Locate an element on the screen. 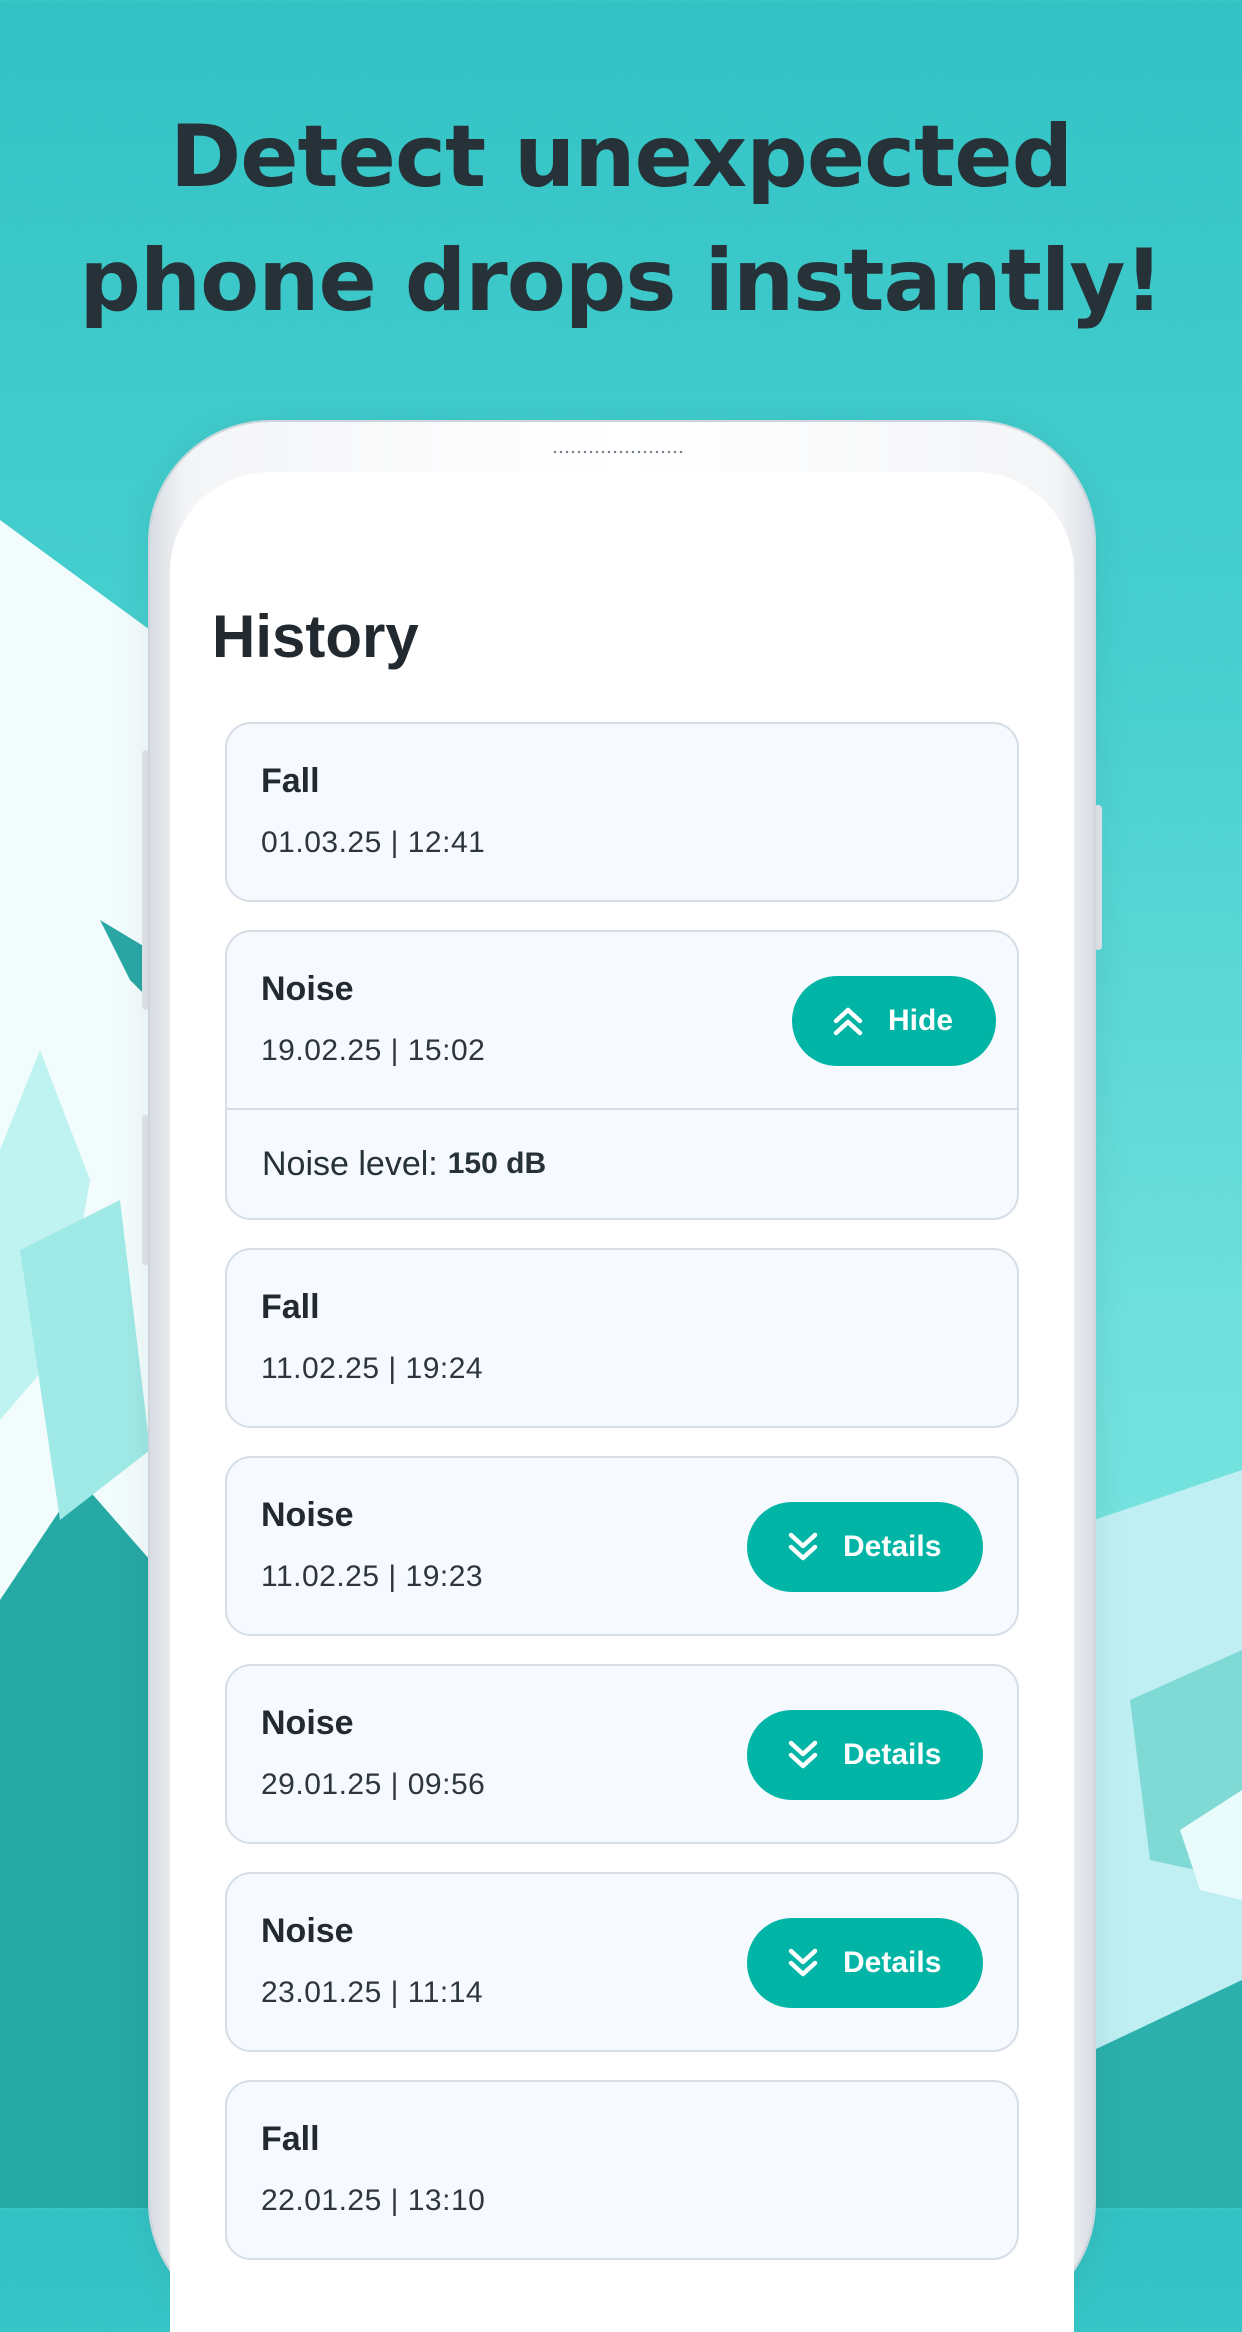 This screenshot has width=1242, height=2332. history-item: Fall 22.01.25 | 13:10 is located at coordinates (622, 2170).